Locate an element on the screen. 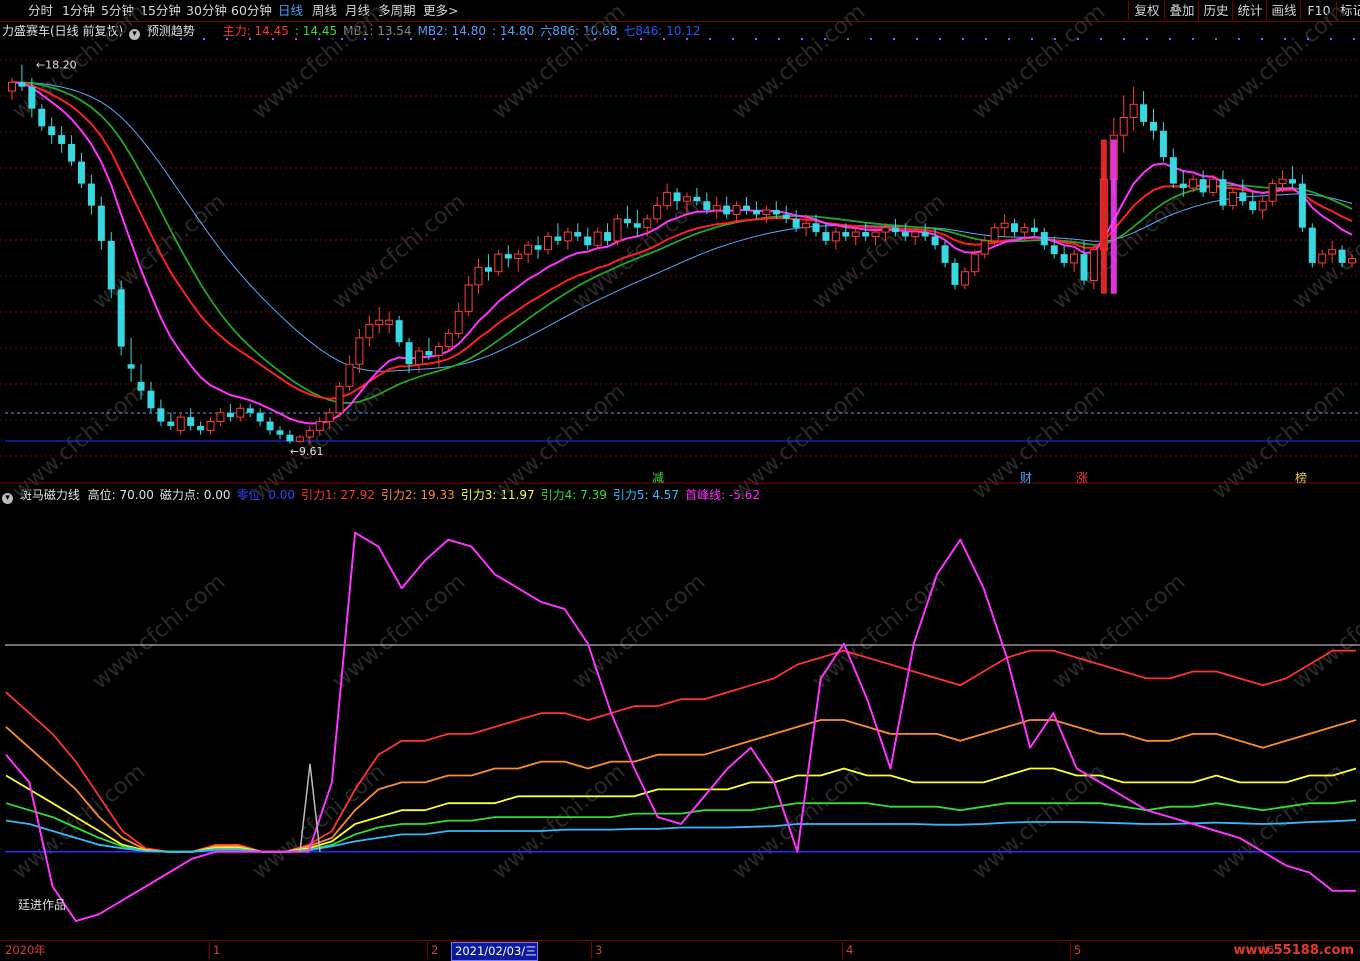 The height and width of the screenshot is (961, 1360). signal-marker: 榜 is located at coordinates (1301, 477).